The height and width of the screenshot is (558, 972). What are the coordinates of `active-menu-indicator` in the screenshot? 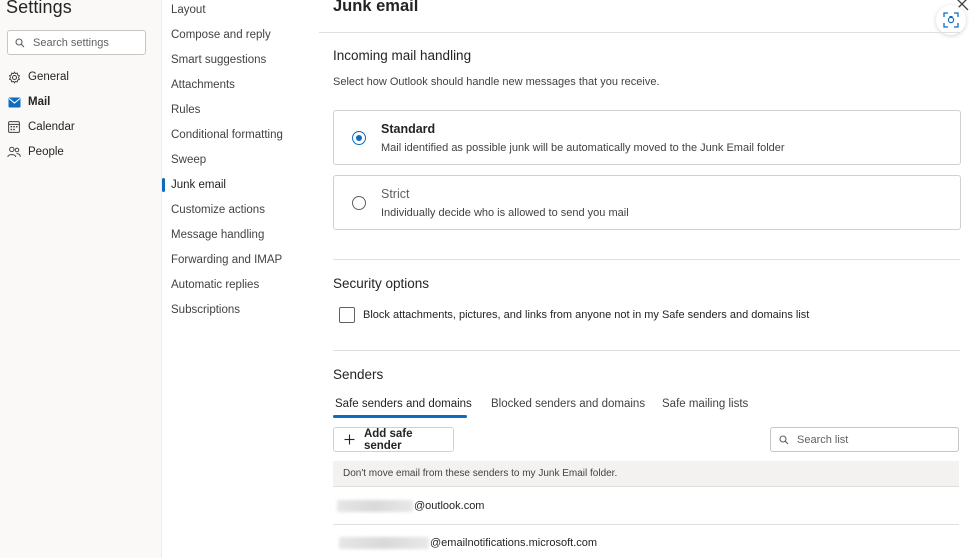 It's located at (163, 185).